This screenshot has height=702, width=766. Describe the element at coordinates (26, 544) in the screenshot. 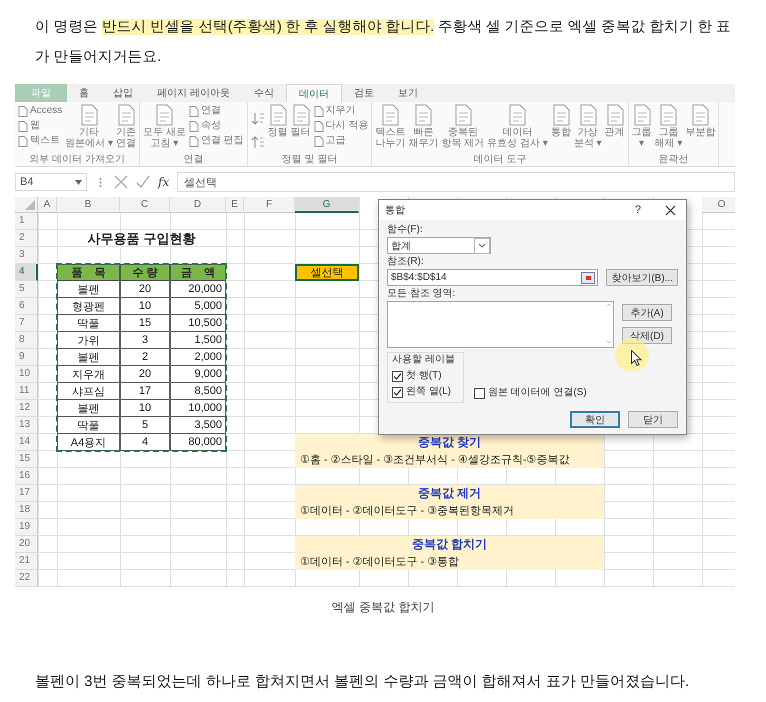

I see `row-header: 20` at that location.